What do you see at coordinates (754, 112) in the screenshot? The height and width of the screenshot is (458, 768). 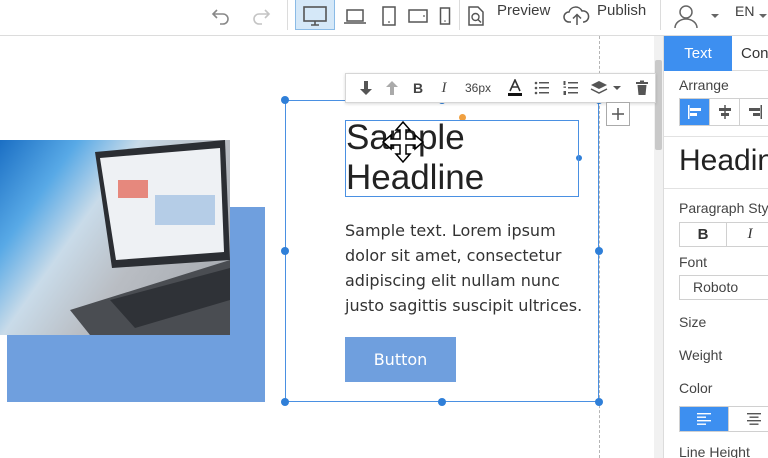 I see `align-right-arrange-button` at bounding box center [754, 112].